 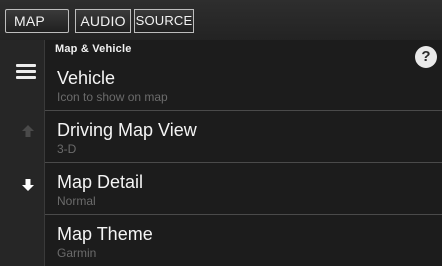 I want to click on list-item-title: Vehicle, so click(x=86, y=78).